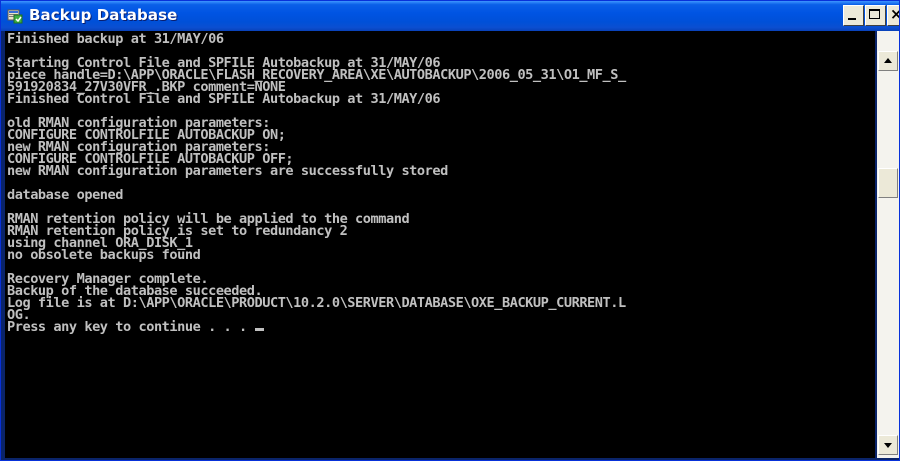 The image size is (900, 461). Describe the element at coordinates (259, 329) in the screenshot. I see `text-cursor` at that location.